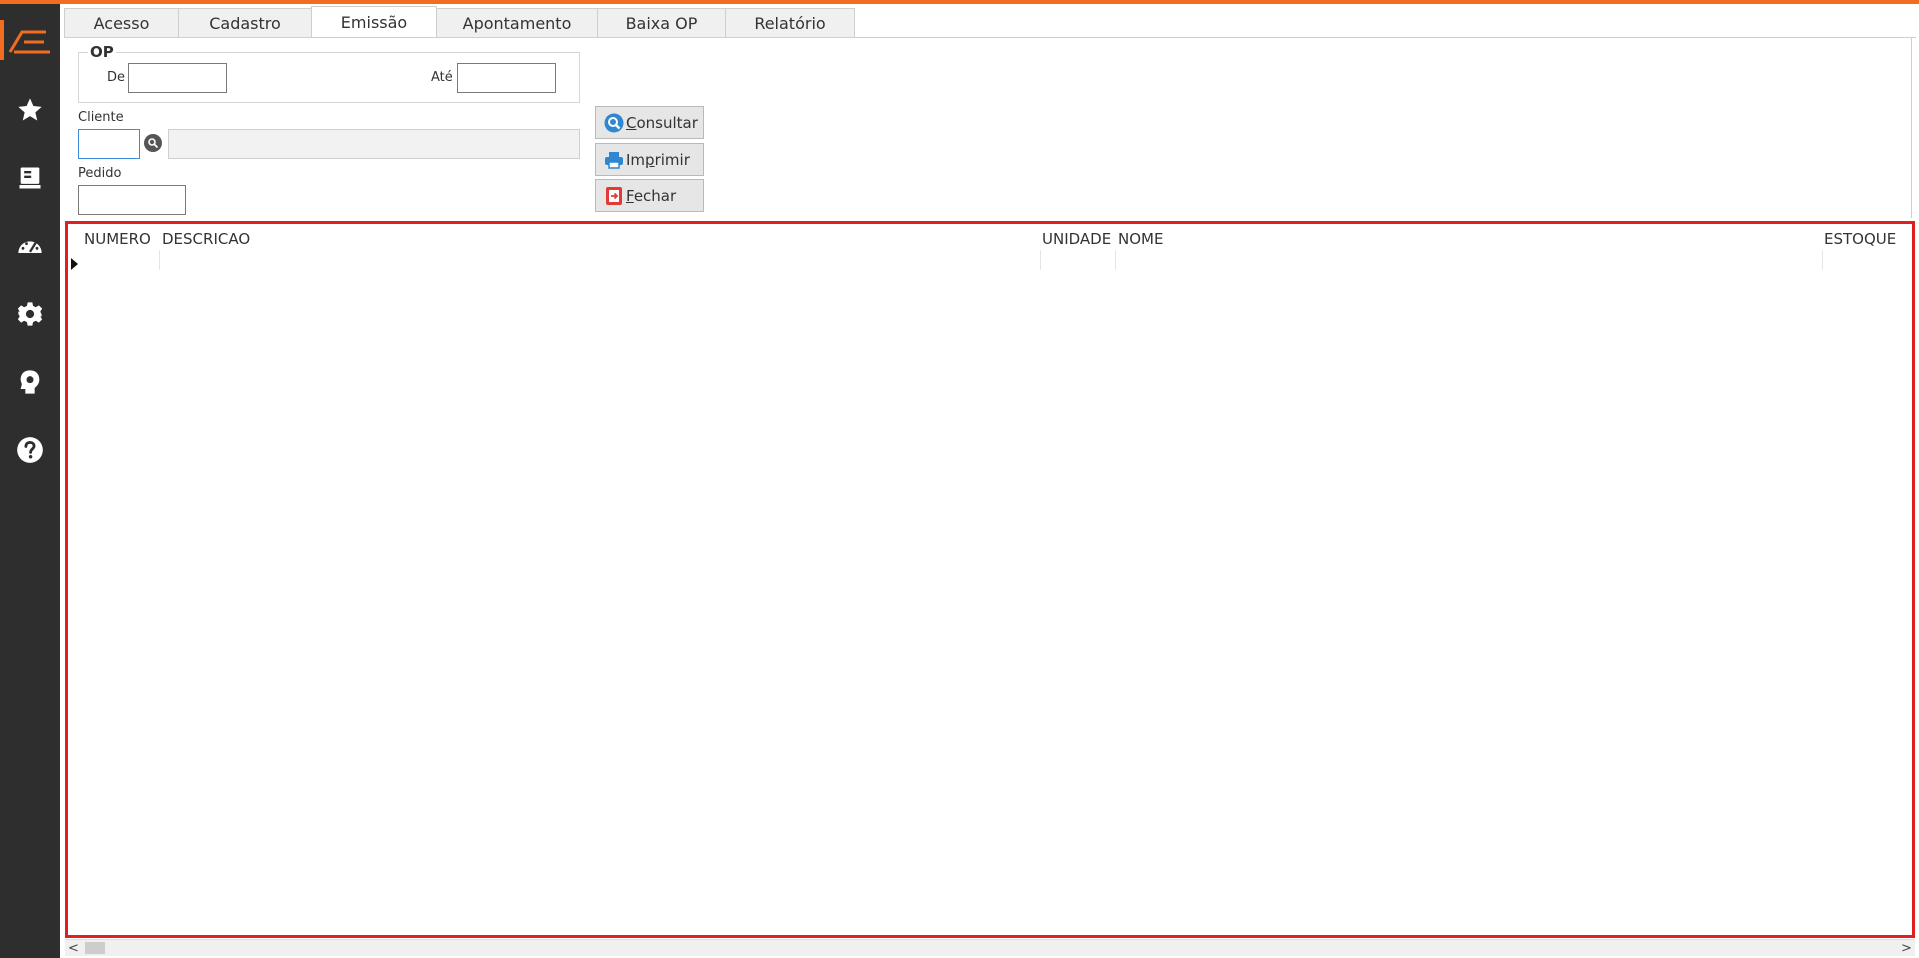 This screenshot has width=1919, height=958. I want to click on logo-icon, so click(30, 40).